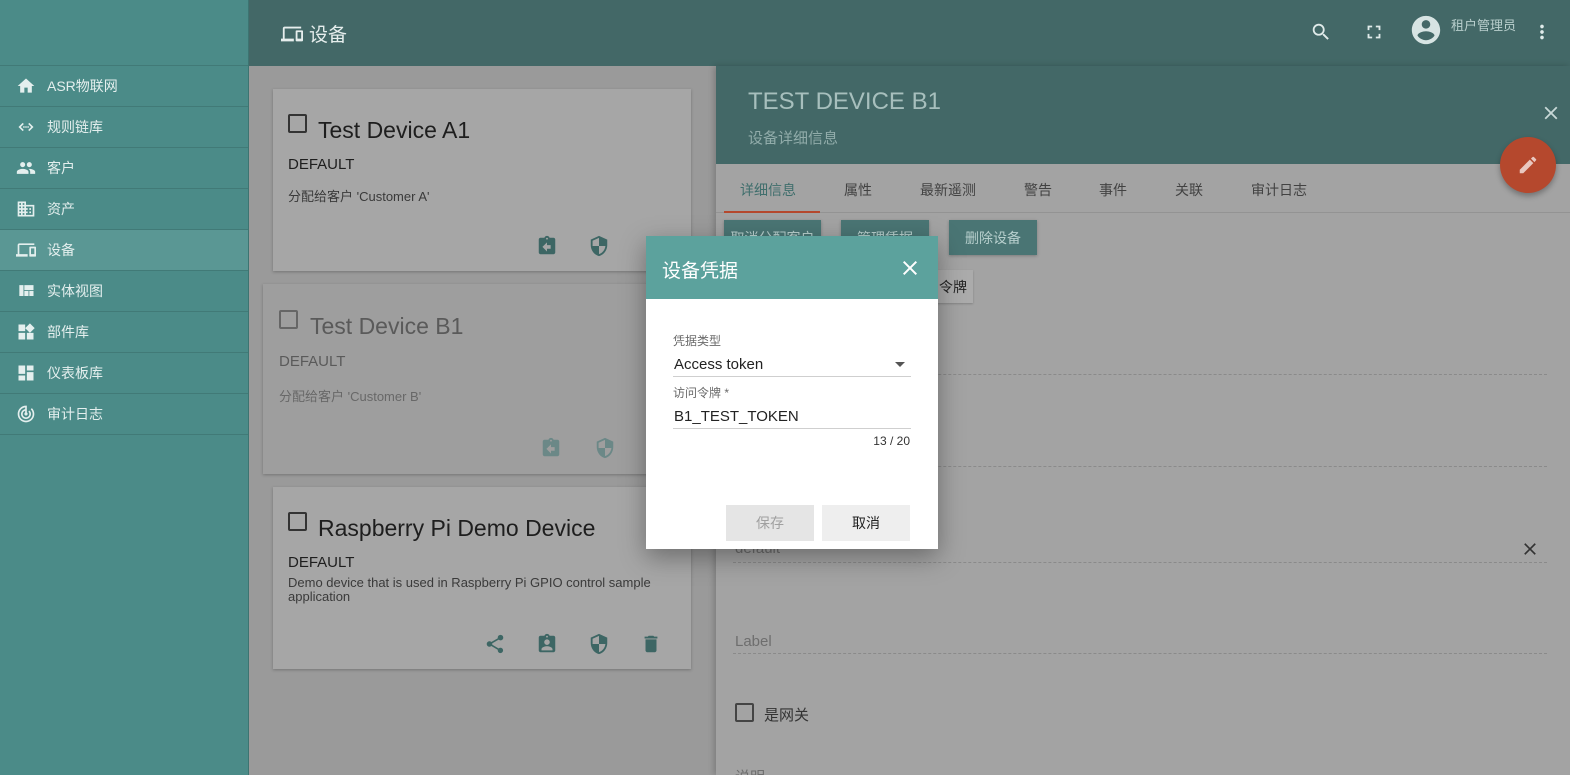 This screenshot has height=775, width=1570. What do you see at coordinates (772, 212) in the screenshot?
I see `tab-indicator` at bounding box center [772, 212].